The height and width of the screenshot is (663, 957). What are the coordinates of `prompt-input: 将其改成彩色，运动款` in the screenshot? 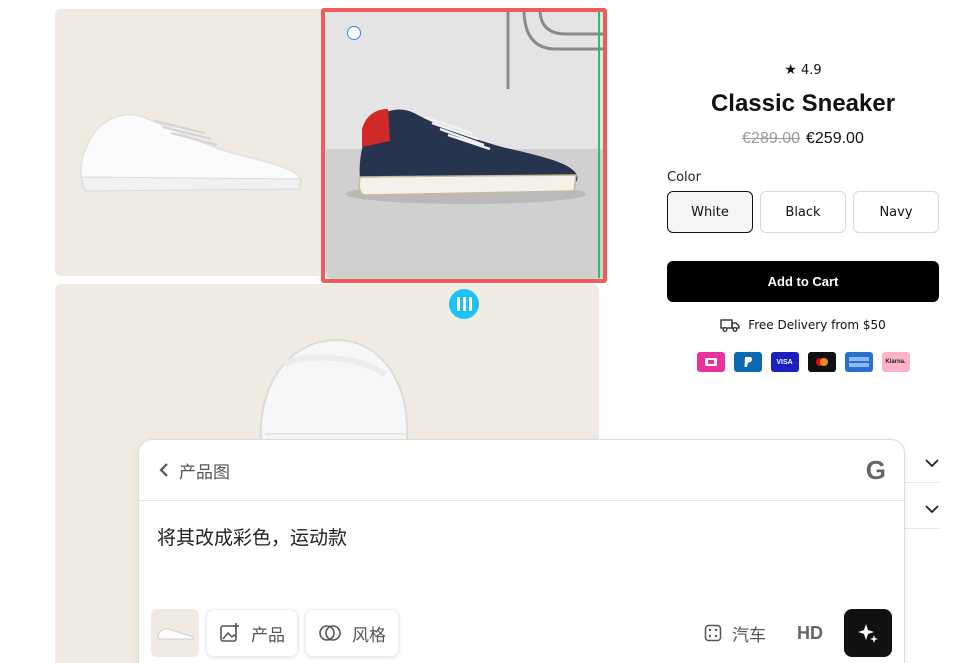 It's located at (521, 536).